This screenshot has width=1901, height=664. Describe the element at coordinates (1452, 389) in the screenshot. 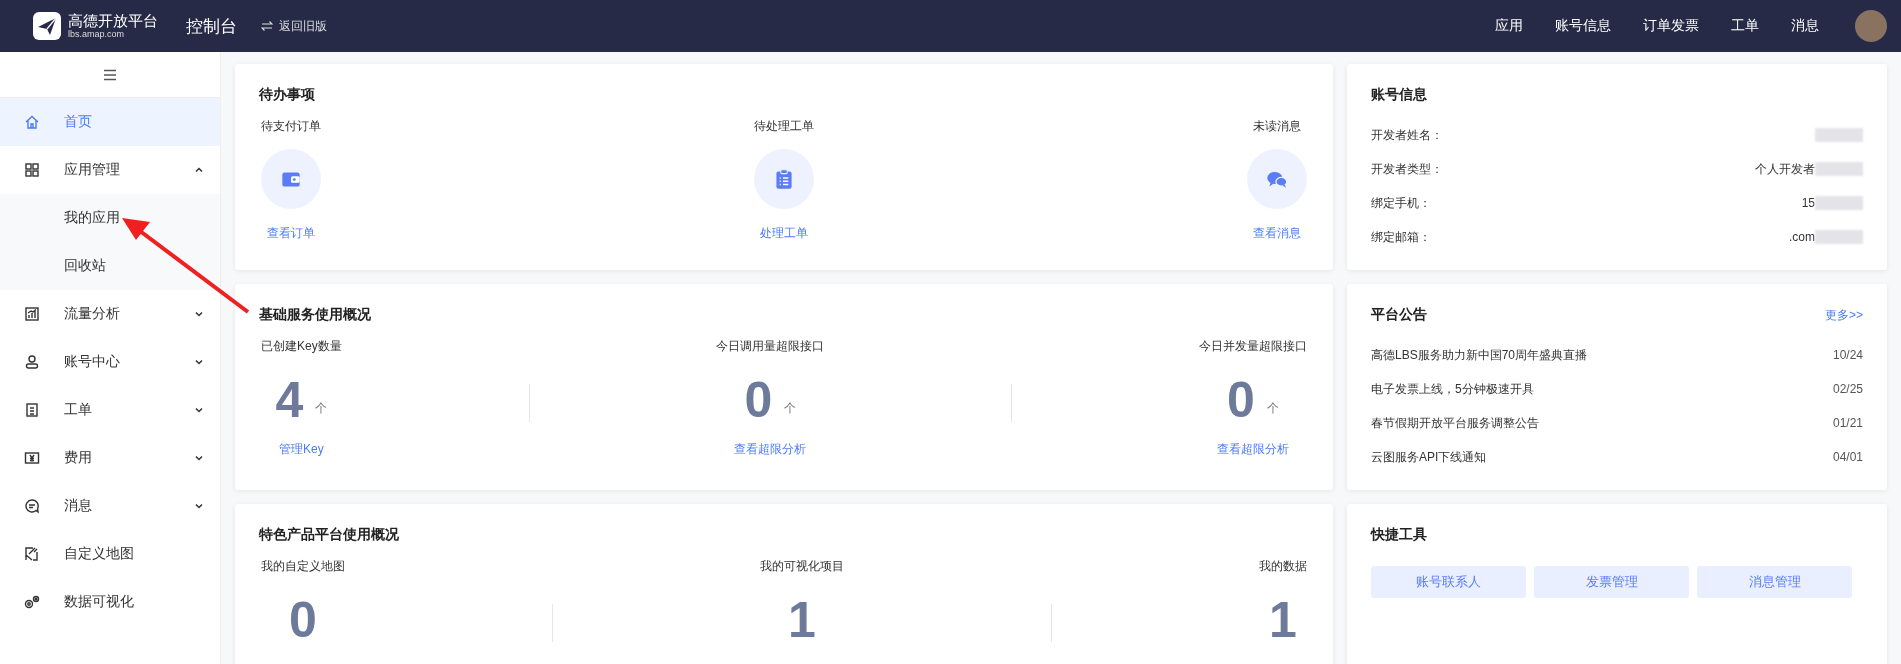

I see `notice-link: 电子发票上线，5分钟极速开具` at that location.